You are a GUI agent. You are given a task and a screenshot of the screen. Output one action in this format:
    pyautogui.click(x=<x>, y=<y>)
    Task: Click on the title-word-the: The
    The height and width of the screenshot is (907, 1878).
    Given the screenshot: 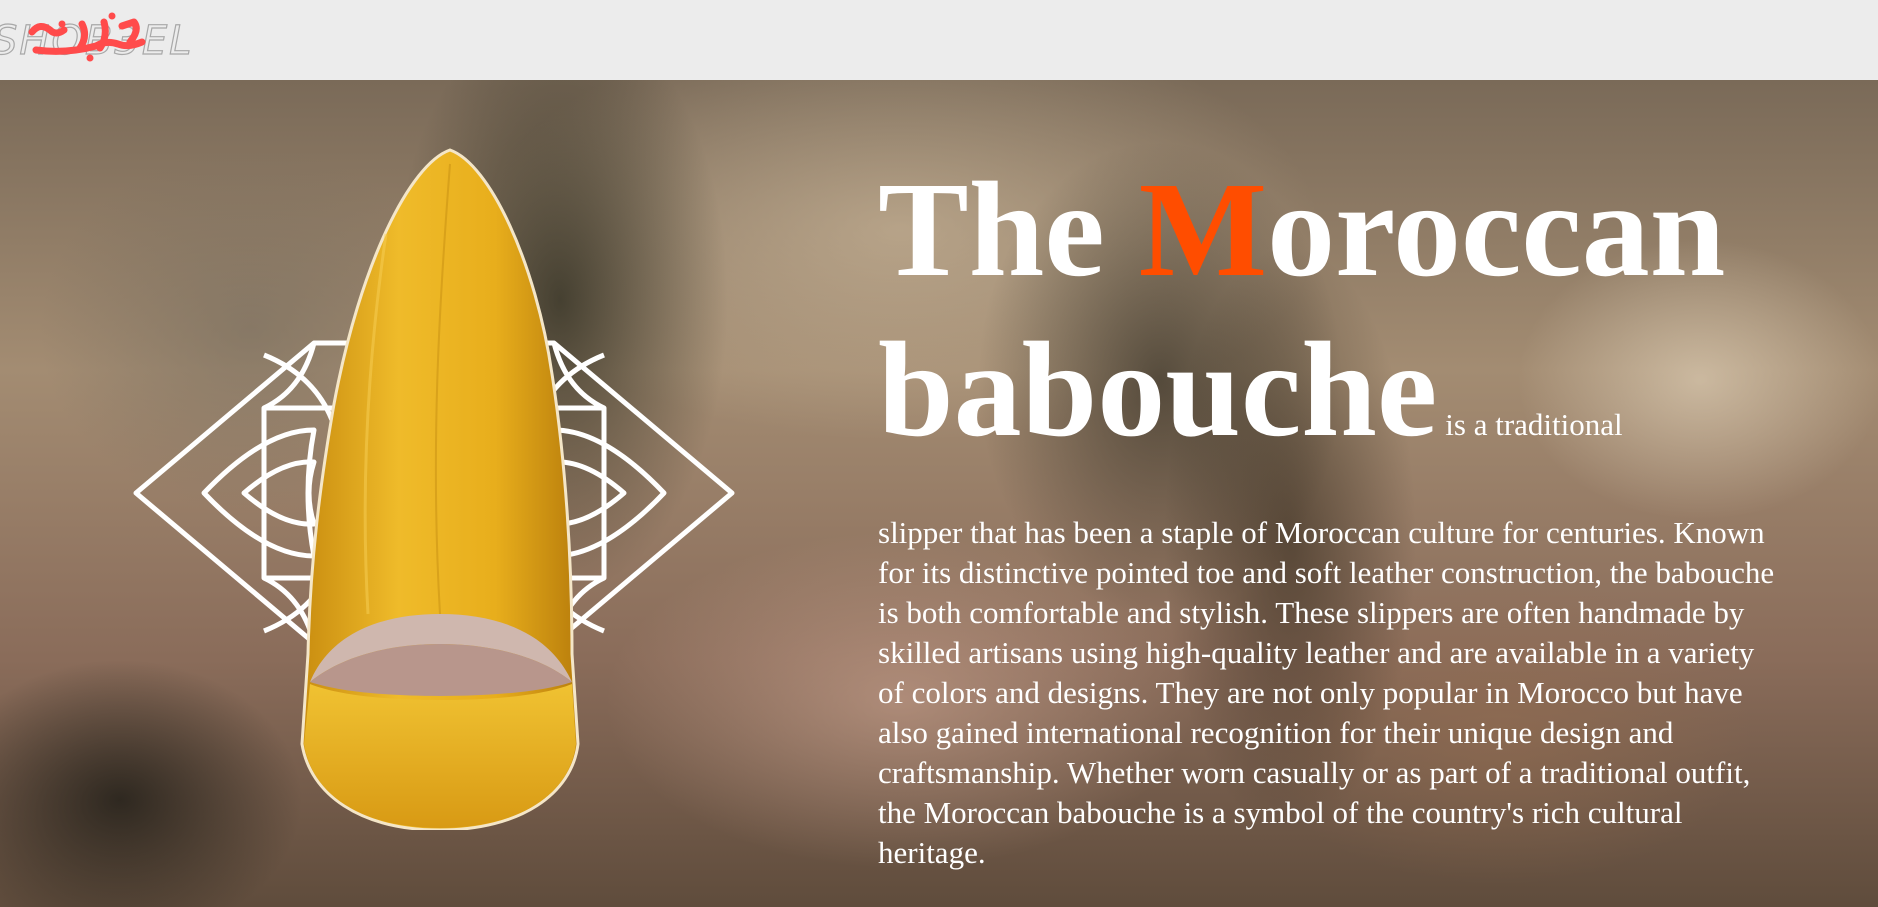 What is the action you would take?
    pyautogui.click(x=991, y=230)
    